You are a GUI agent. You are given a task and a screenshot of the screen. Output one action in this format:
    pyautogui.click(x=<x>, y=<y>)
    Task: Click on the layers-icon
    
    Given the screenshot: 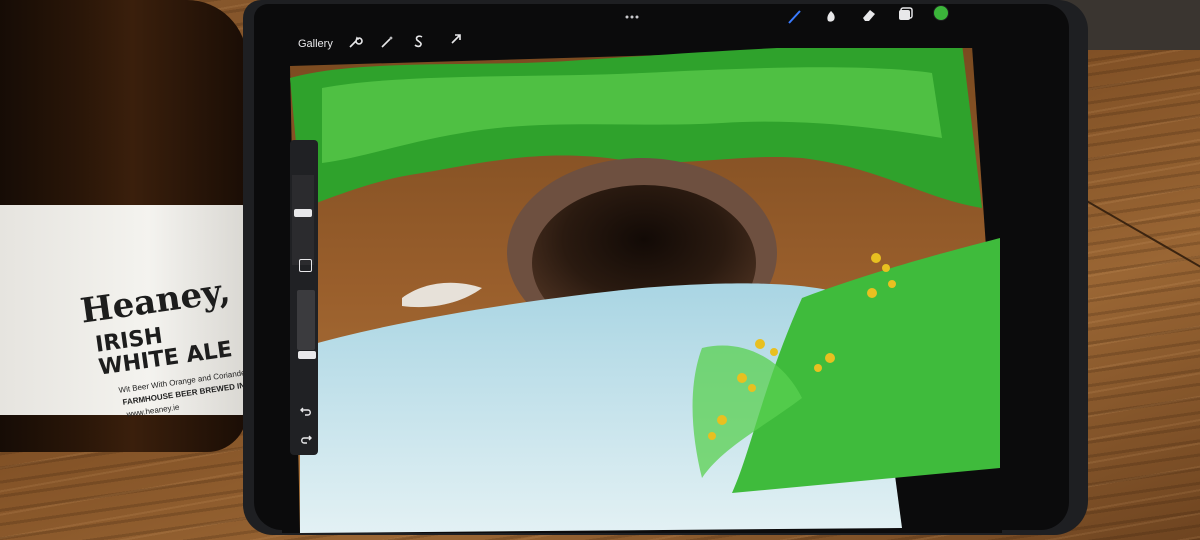 What is the action you would take?
    pyautogui.click(x=906, y=13)
    